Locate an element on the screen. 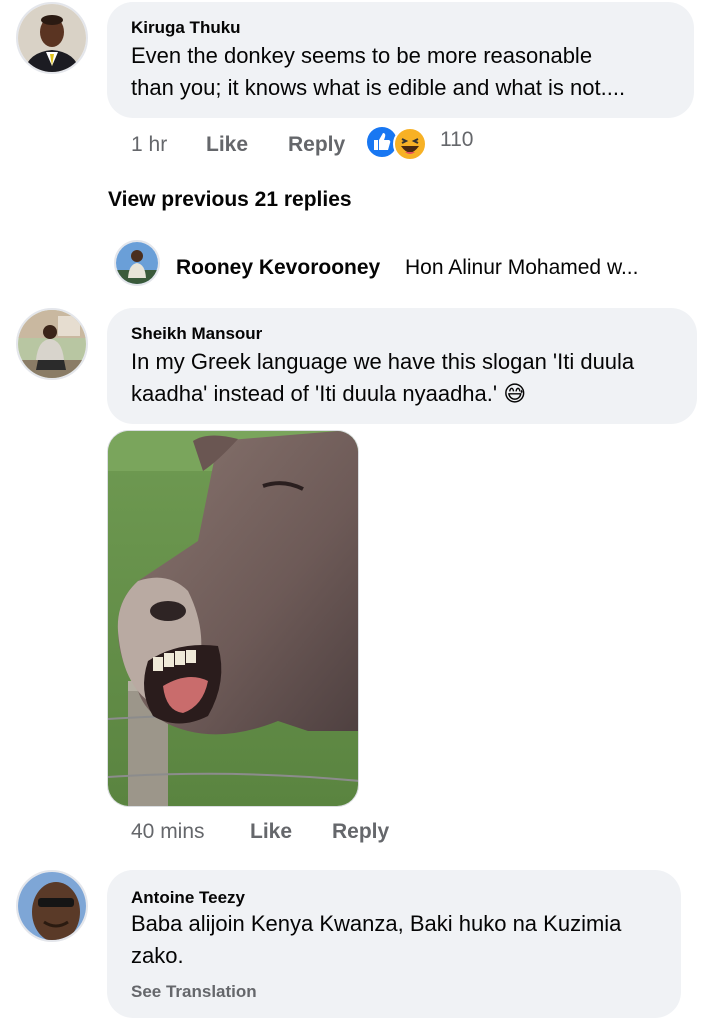 Image resolution: width=719 pixels, height=1020 pixels. avatar-rooney-kevorooney is located at coordinates (137, 263).